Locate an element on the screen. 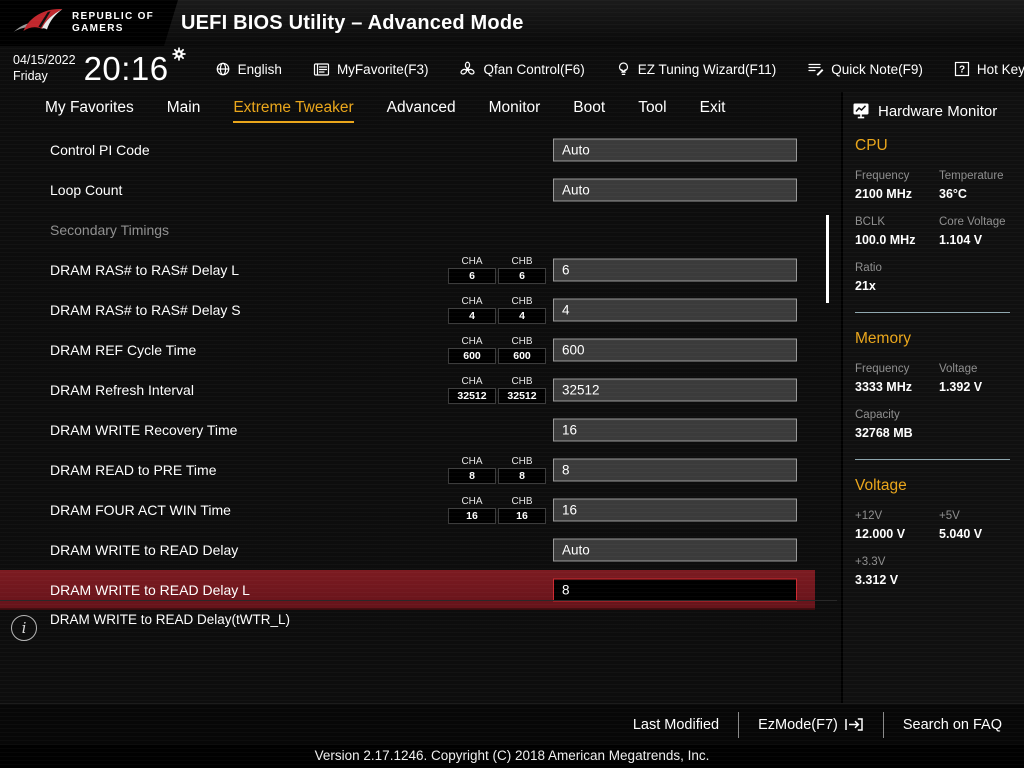 This screenshot has width=1024, height=768. footer-last-modified-button: Last Modified is located at coordinates (676, 725).